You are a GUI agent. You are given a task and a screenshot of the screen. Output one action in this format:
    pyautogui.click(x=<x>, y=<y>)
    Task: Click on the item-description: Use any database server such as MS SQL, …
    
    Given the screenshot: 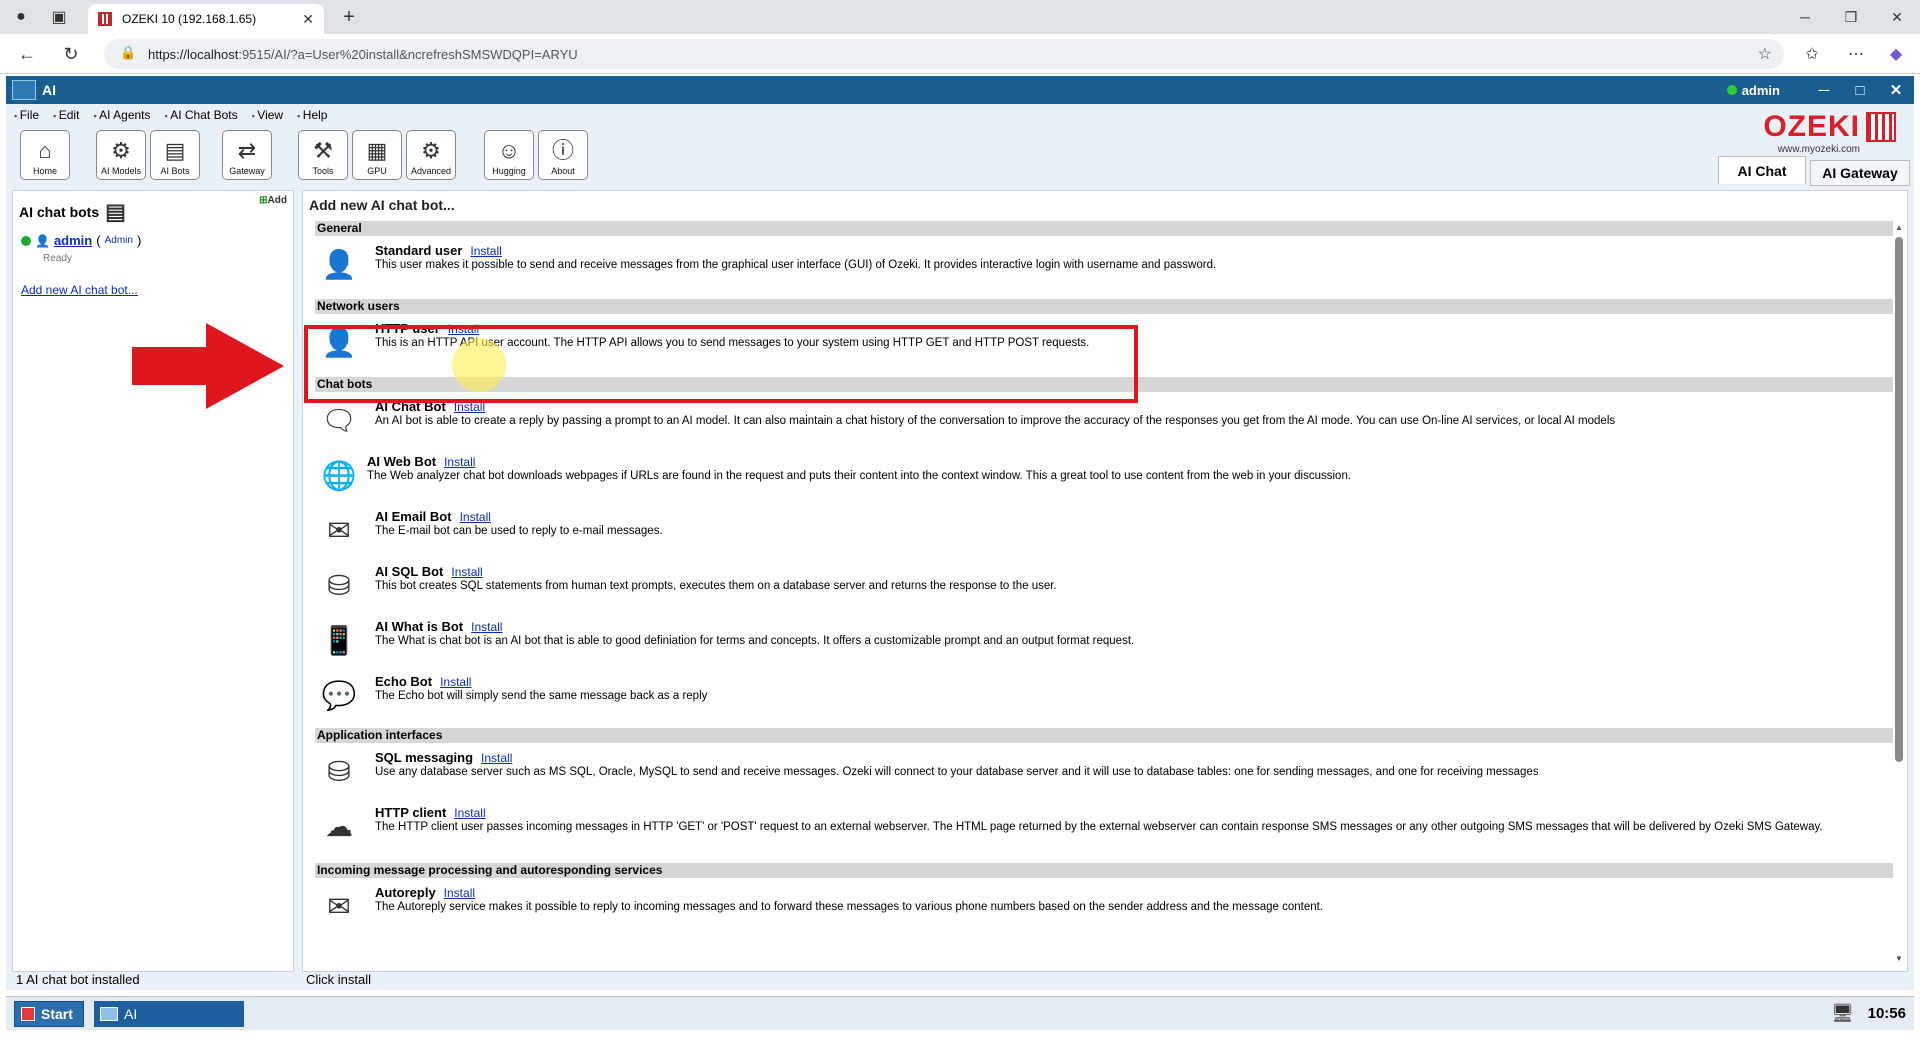 What is the action you would take?
    pyautogui.click(x=957, y=772)
    